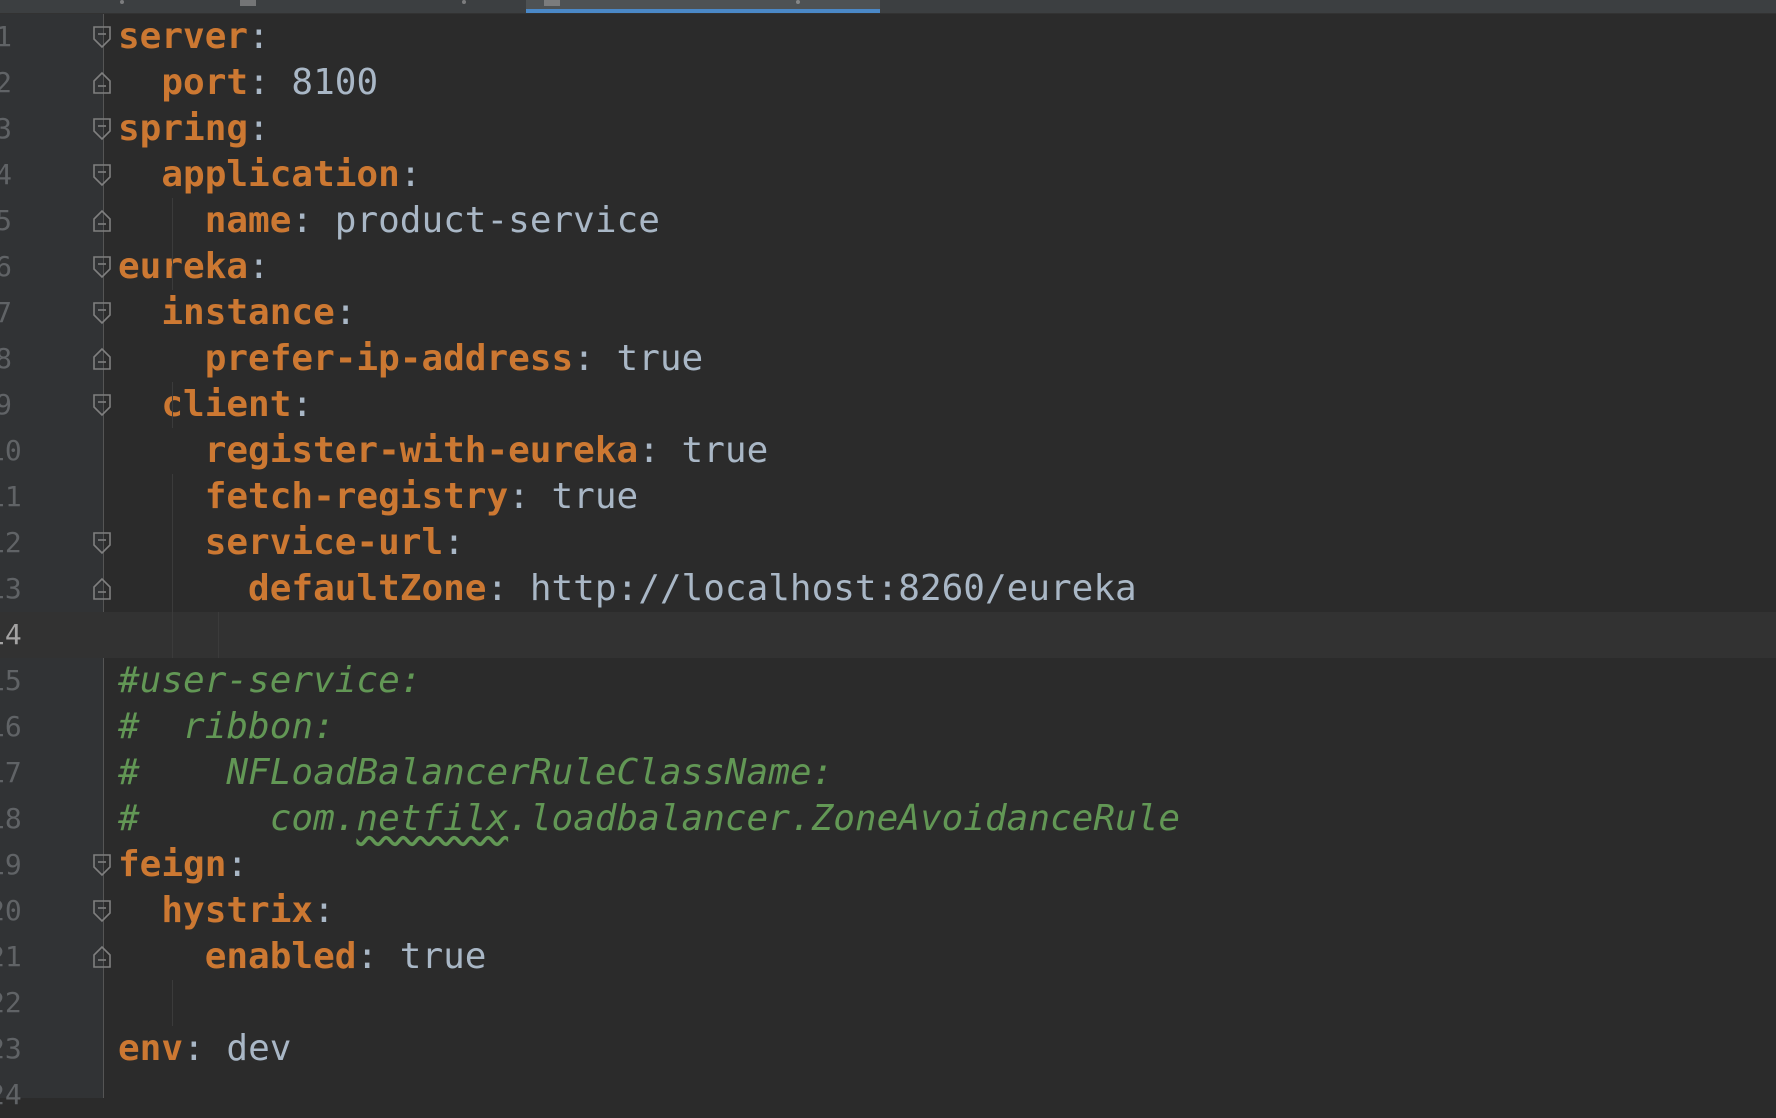  I want to click on code-line: 6 eureka:, so click(888, 267).